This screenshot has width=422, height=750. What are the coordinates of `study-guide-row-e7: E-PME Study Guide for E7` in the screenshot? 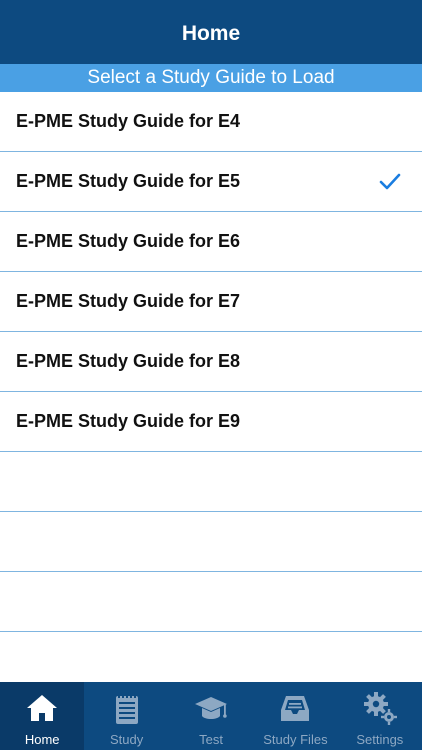 It's located at (211, 302).